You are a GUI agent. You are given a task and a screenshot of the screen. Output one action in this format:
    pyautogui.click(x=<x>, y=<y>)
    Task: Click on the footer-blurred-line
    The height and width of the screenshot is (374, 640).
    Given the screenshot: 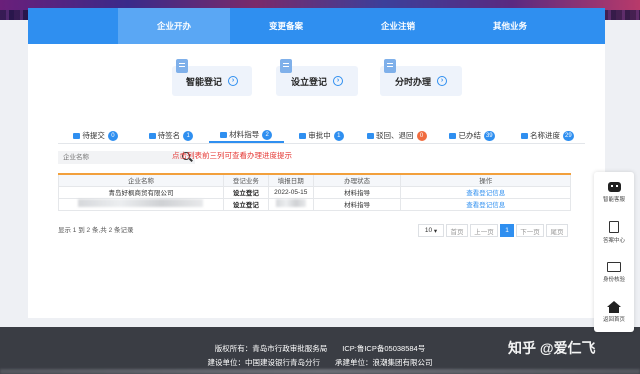 What is the action you would take?
    pyautogui.click(x=320, y=371)
    